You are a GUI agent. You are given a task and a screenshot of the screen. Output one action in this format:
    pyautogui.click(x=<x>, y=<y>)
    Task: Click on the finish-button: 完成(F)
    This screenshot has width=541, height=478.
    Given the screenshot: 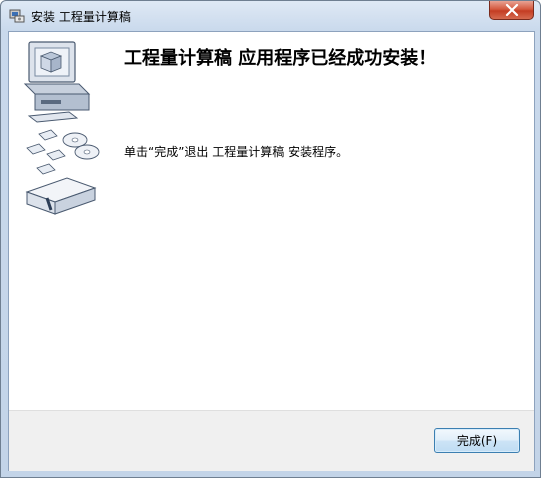 What is the action you would take?
    pyautogui.click(x=477, y=440)
    